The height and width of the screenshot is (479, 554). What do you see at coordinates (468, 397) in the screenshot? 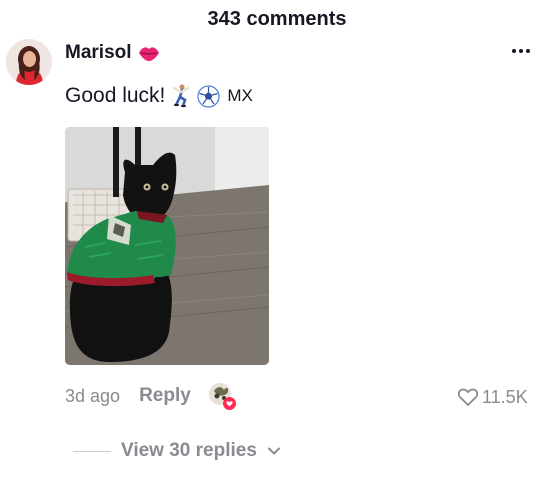
I see `heart-outline-icon` at bounding box center [468, 397].